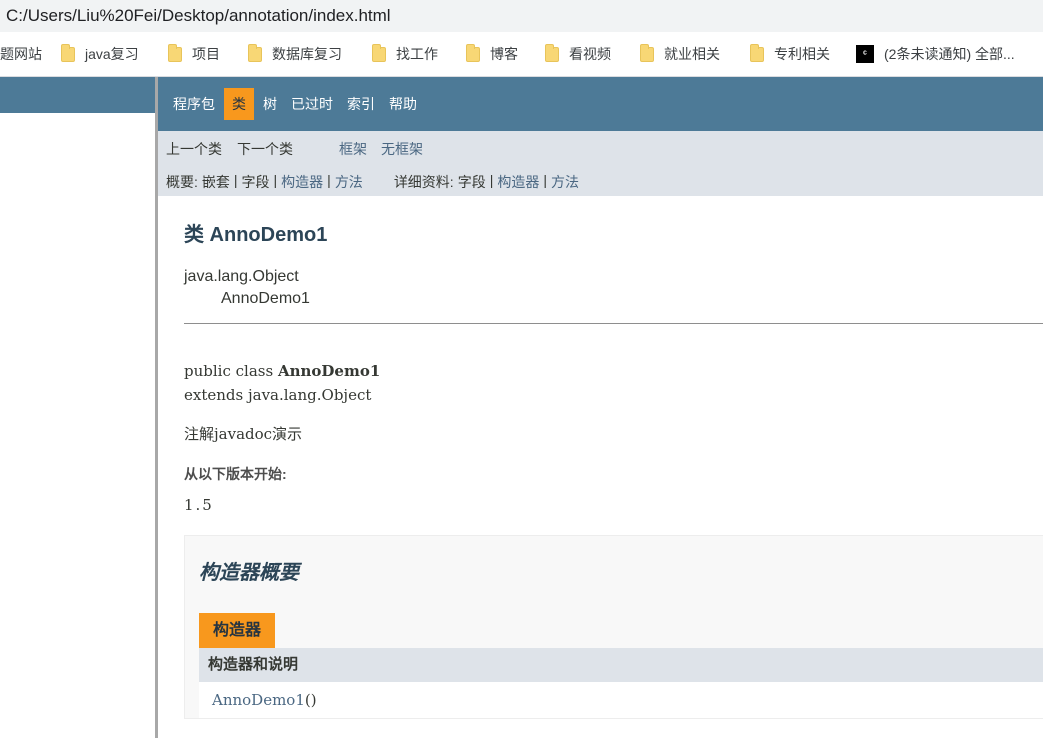  I want to click on detail-label: 详细资料:, so click(423, 182).